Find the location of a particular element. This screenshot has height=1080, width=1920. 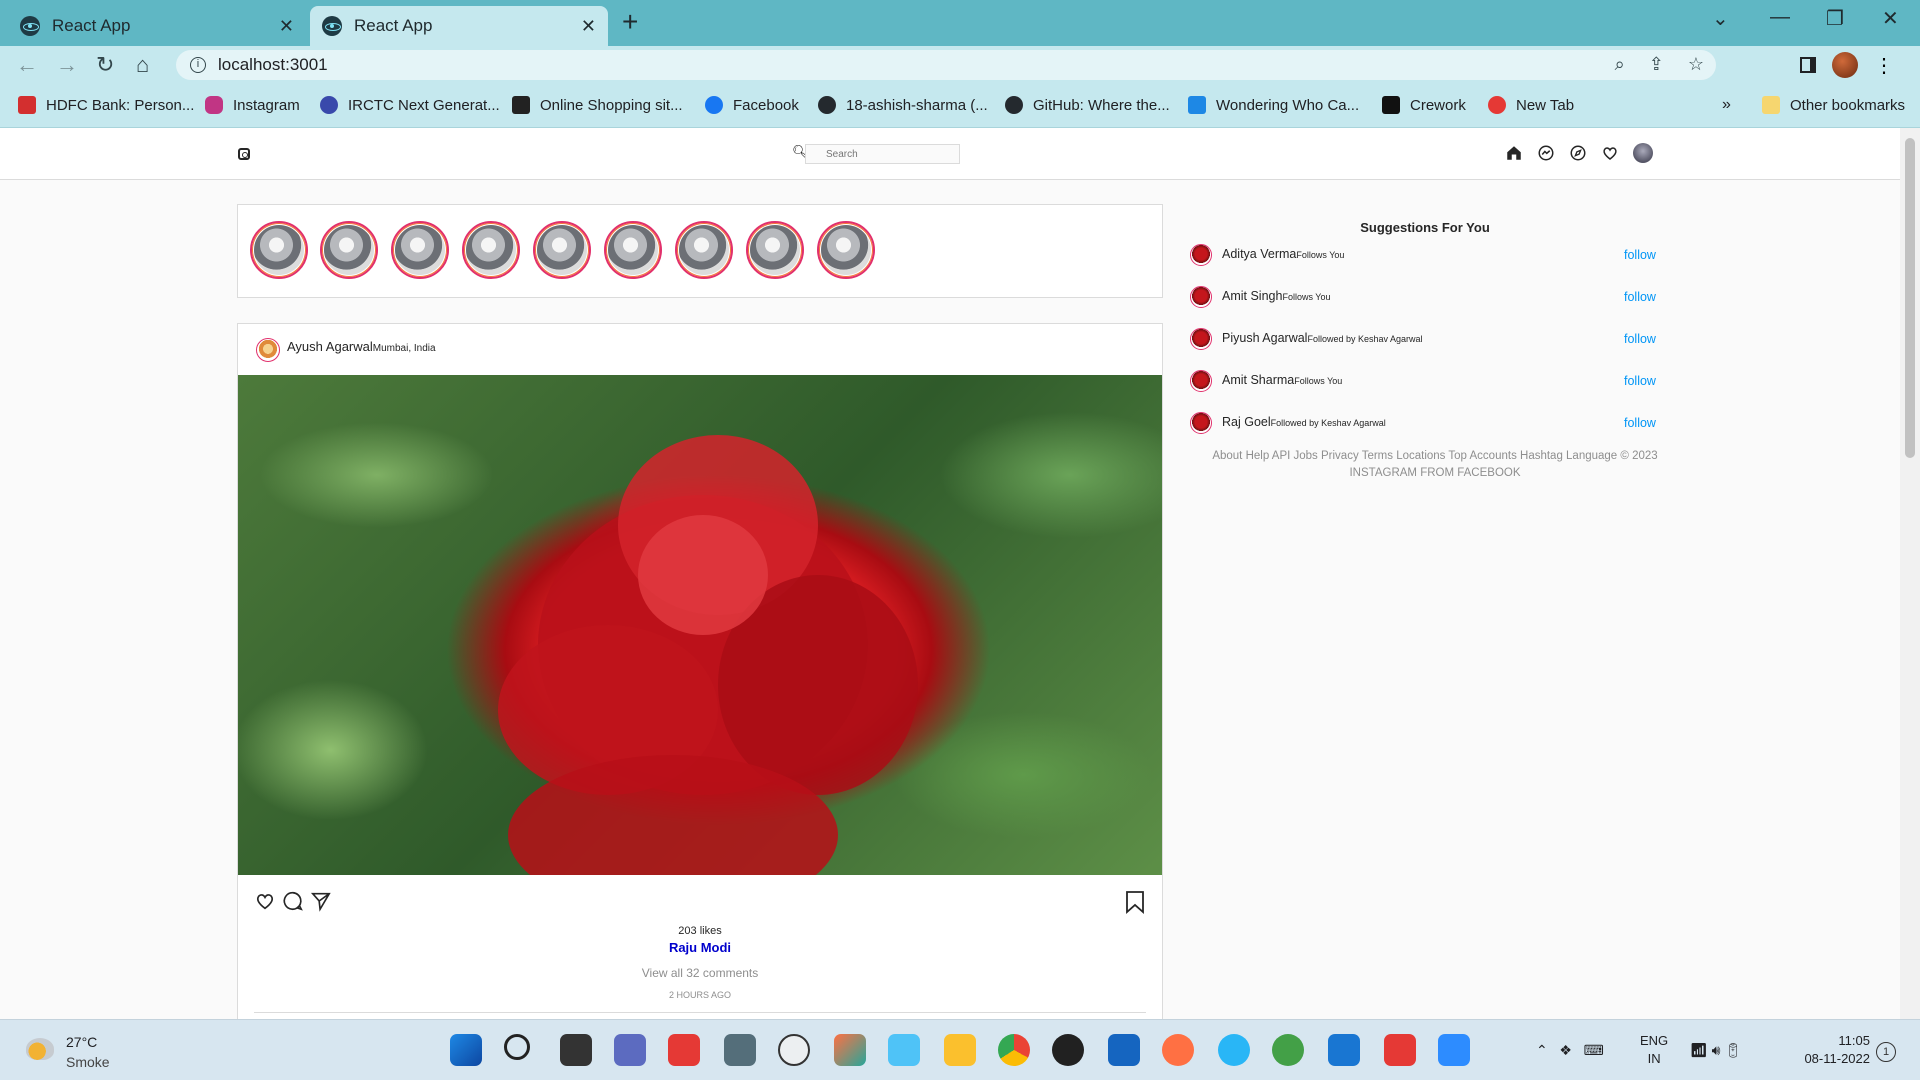

bookmark-item: New Tab is located at coordinates (1531, 105).